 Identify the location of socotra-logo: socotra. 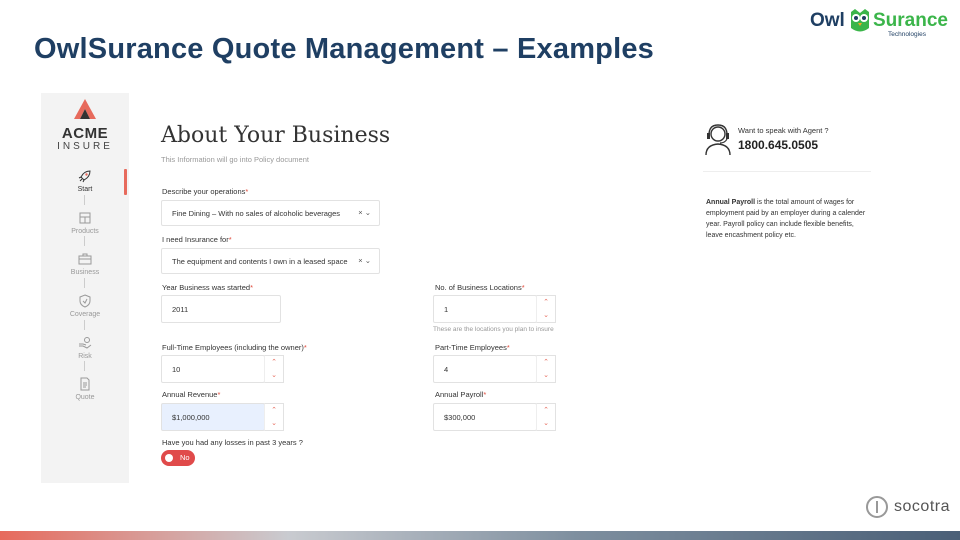
(908, 507).